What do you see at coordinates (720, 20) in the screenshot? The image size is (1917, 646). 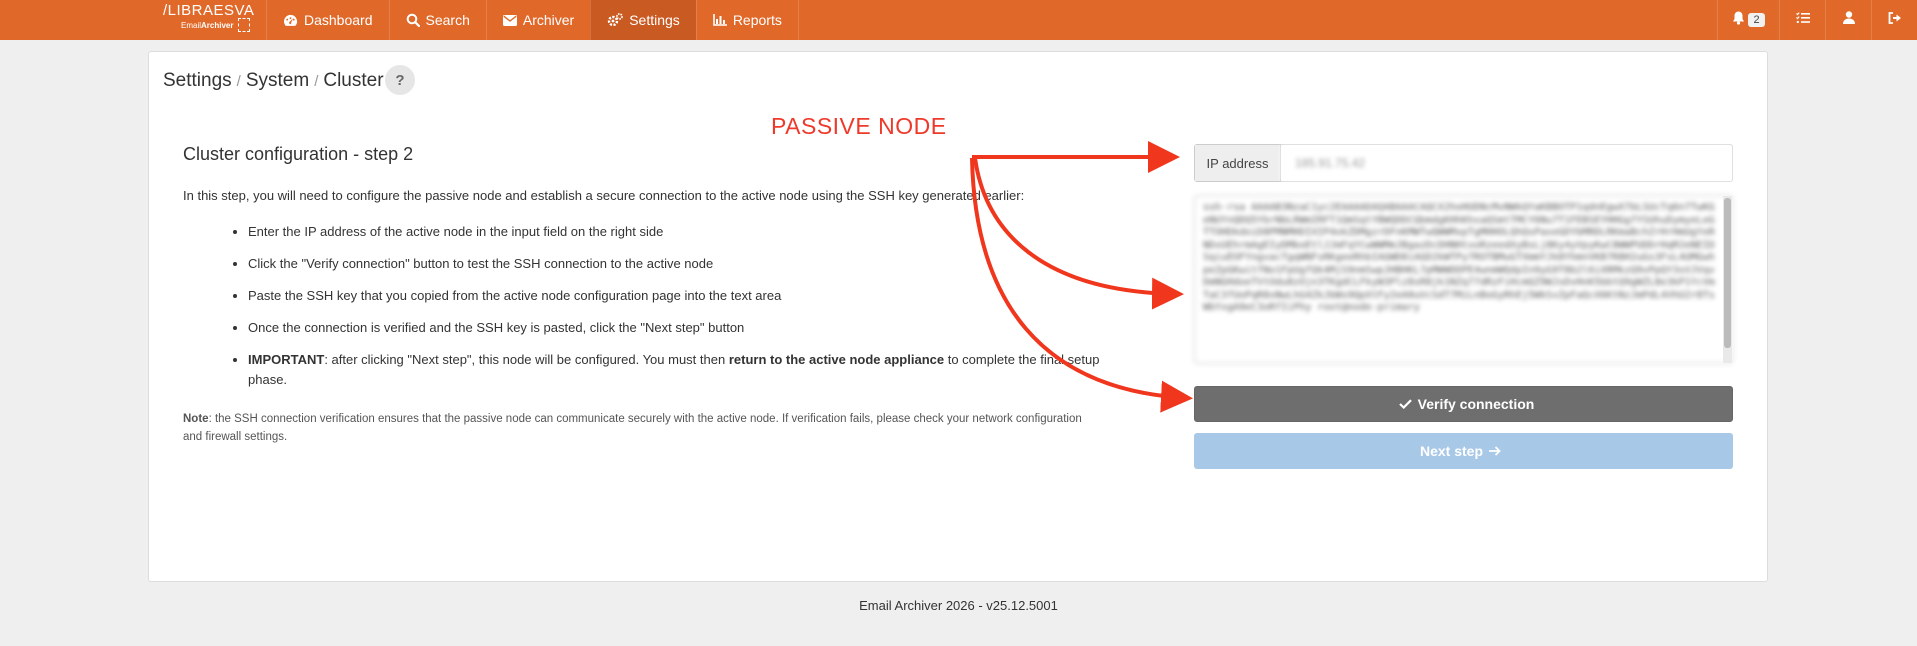 I see `chart-icon` at bounding box center [720, 20].